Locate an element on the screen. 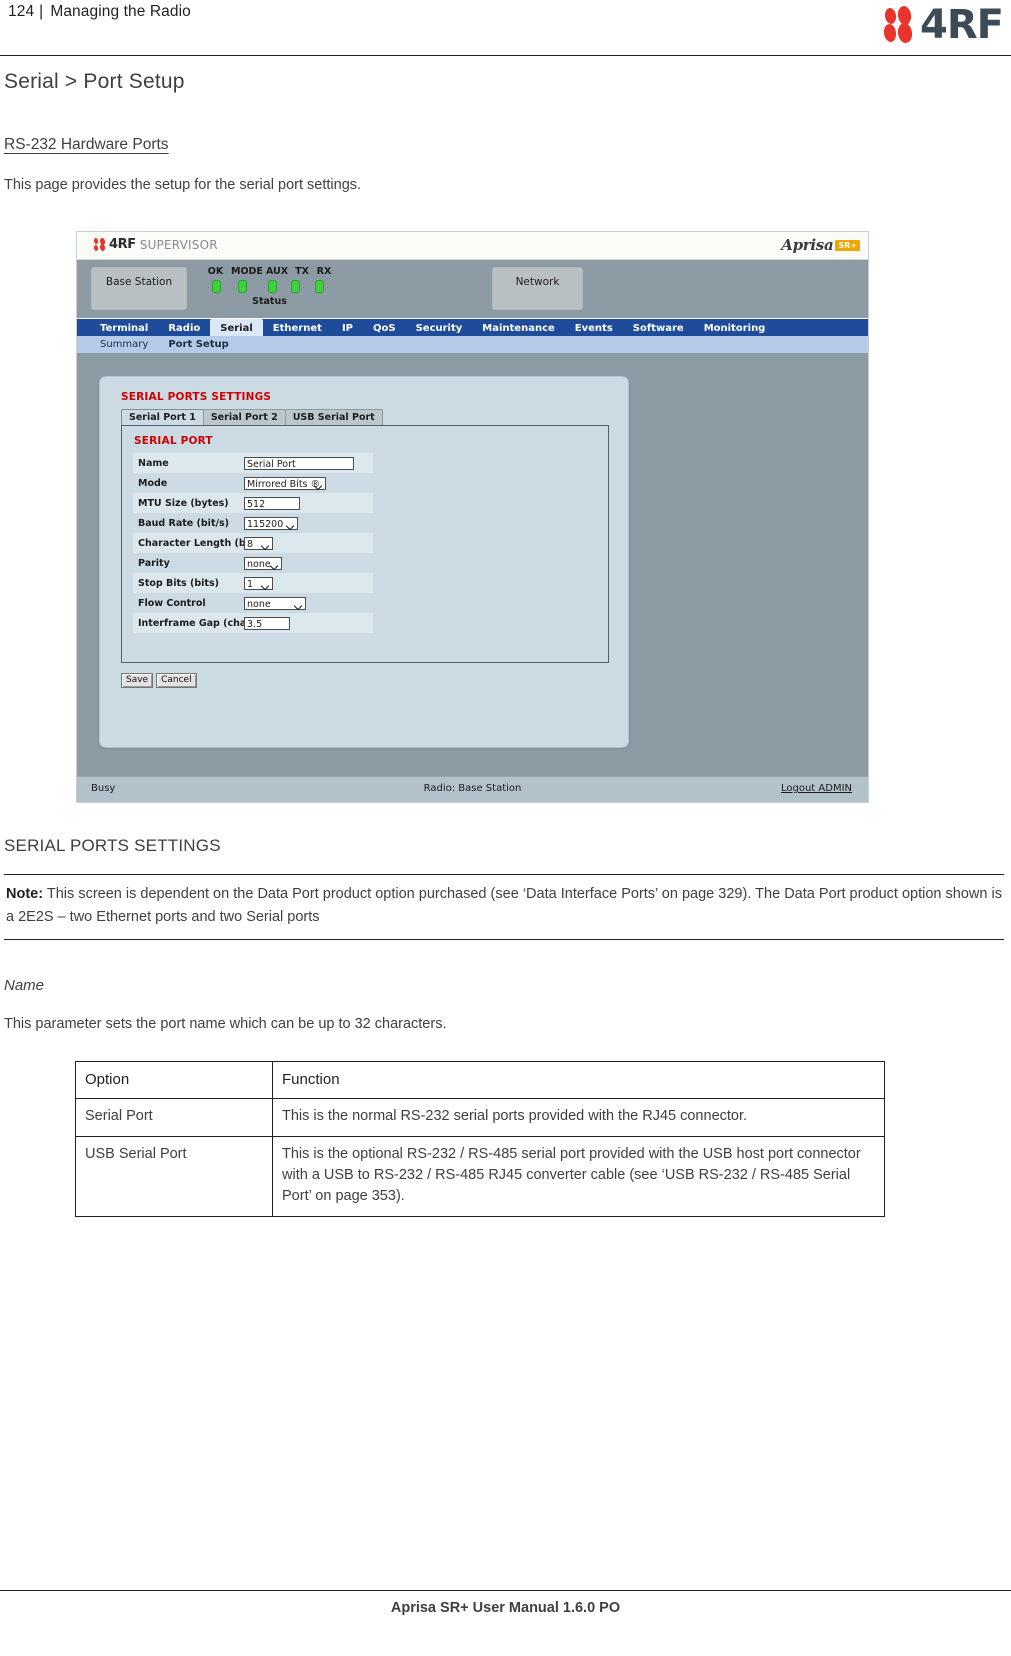 This screenshot has height=1656, width=1011. page-header-text: 124 | Managing the Radio is located at coordinates (99, 12).